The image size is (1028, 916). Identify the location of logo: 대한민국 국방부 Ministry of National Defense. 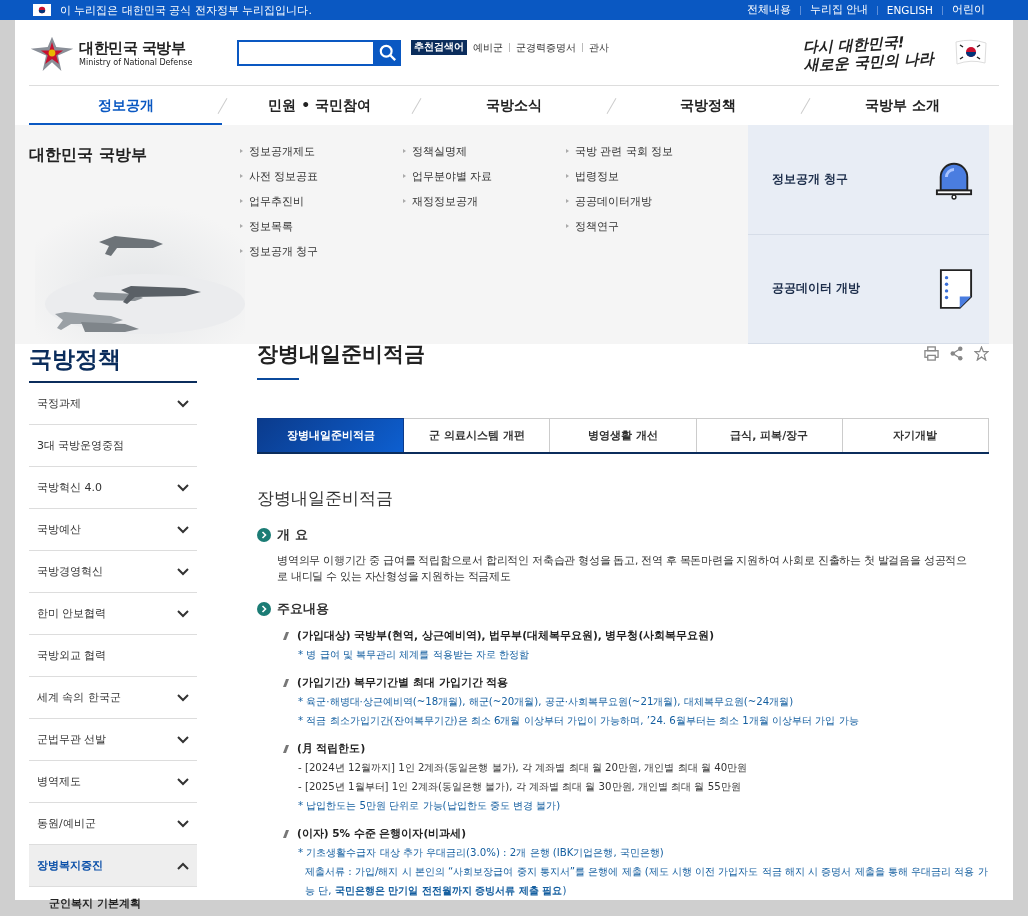
(133, 52).